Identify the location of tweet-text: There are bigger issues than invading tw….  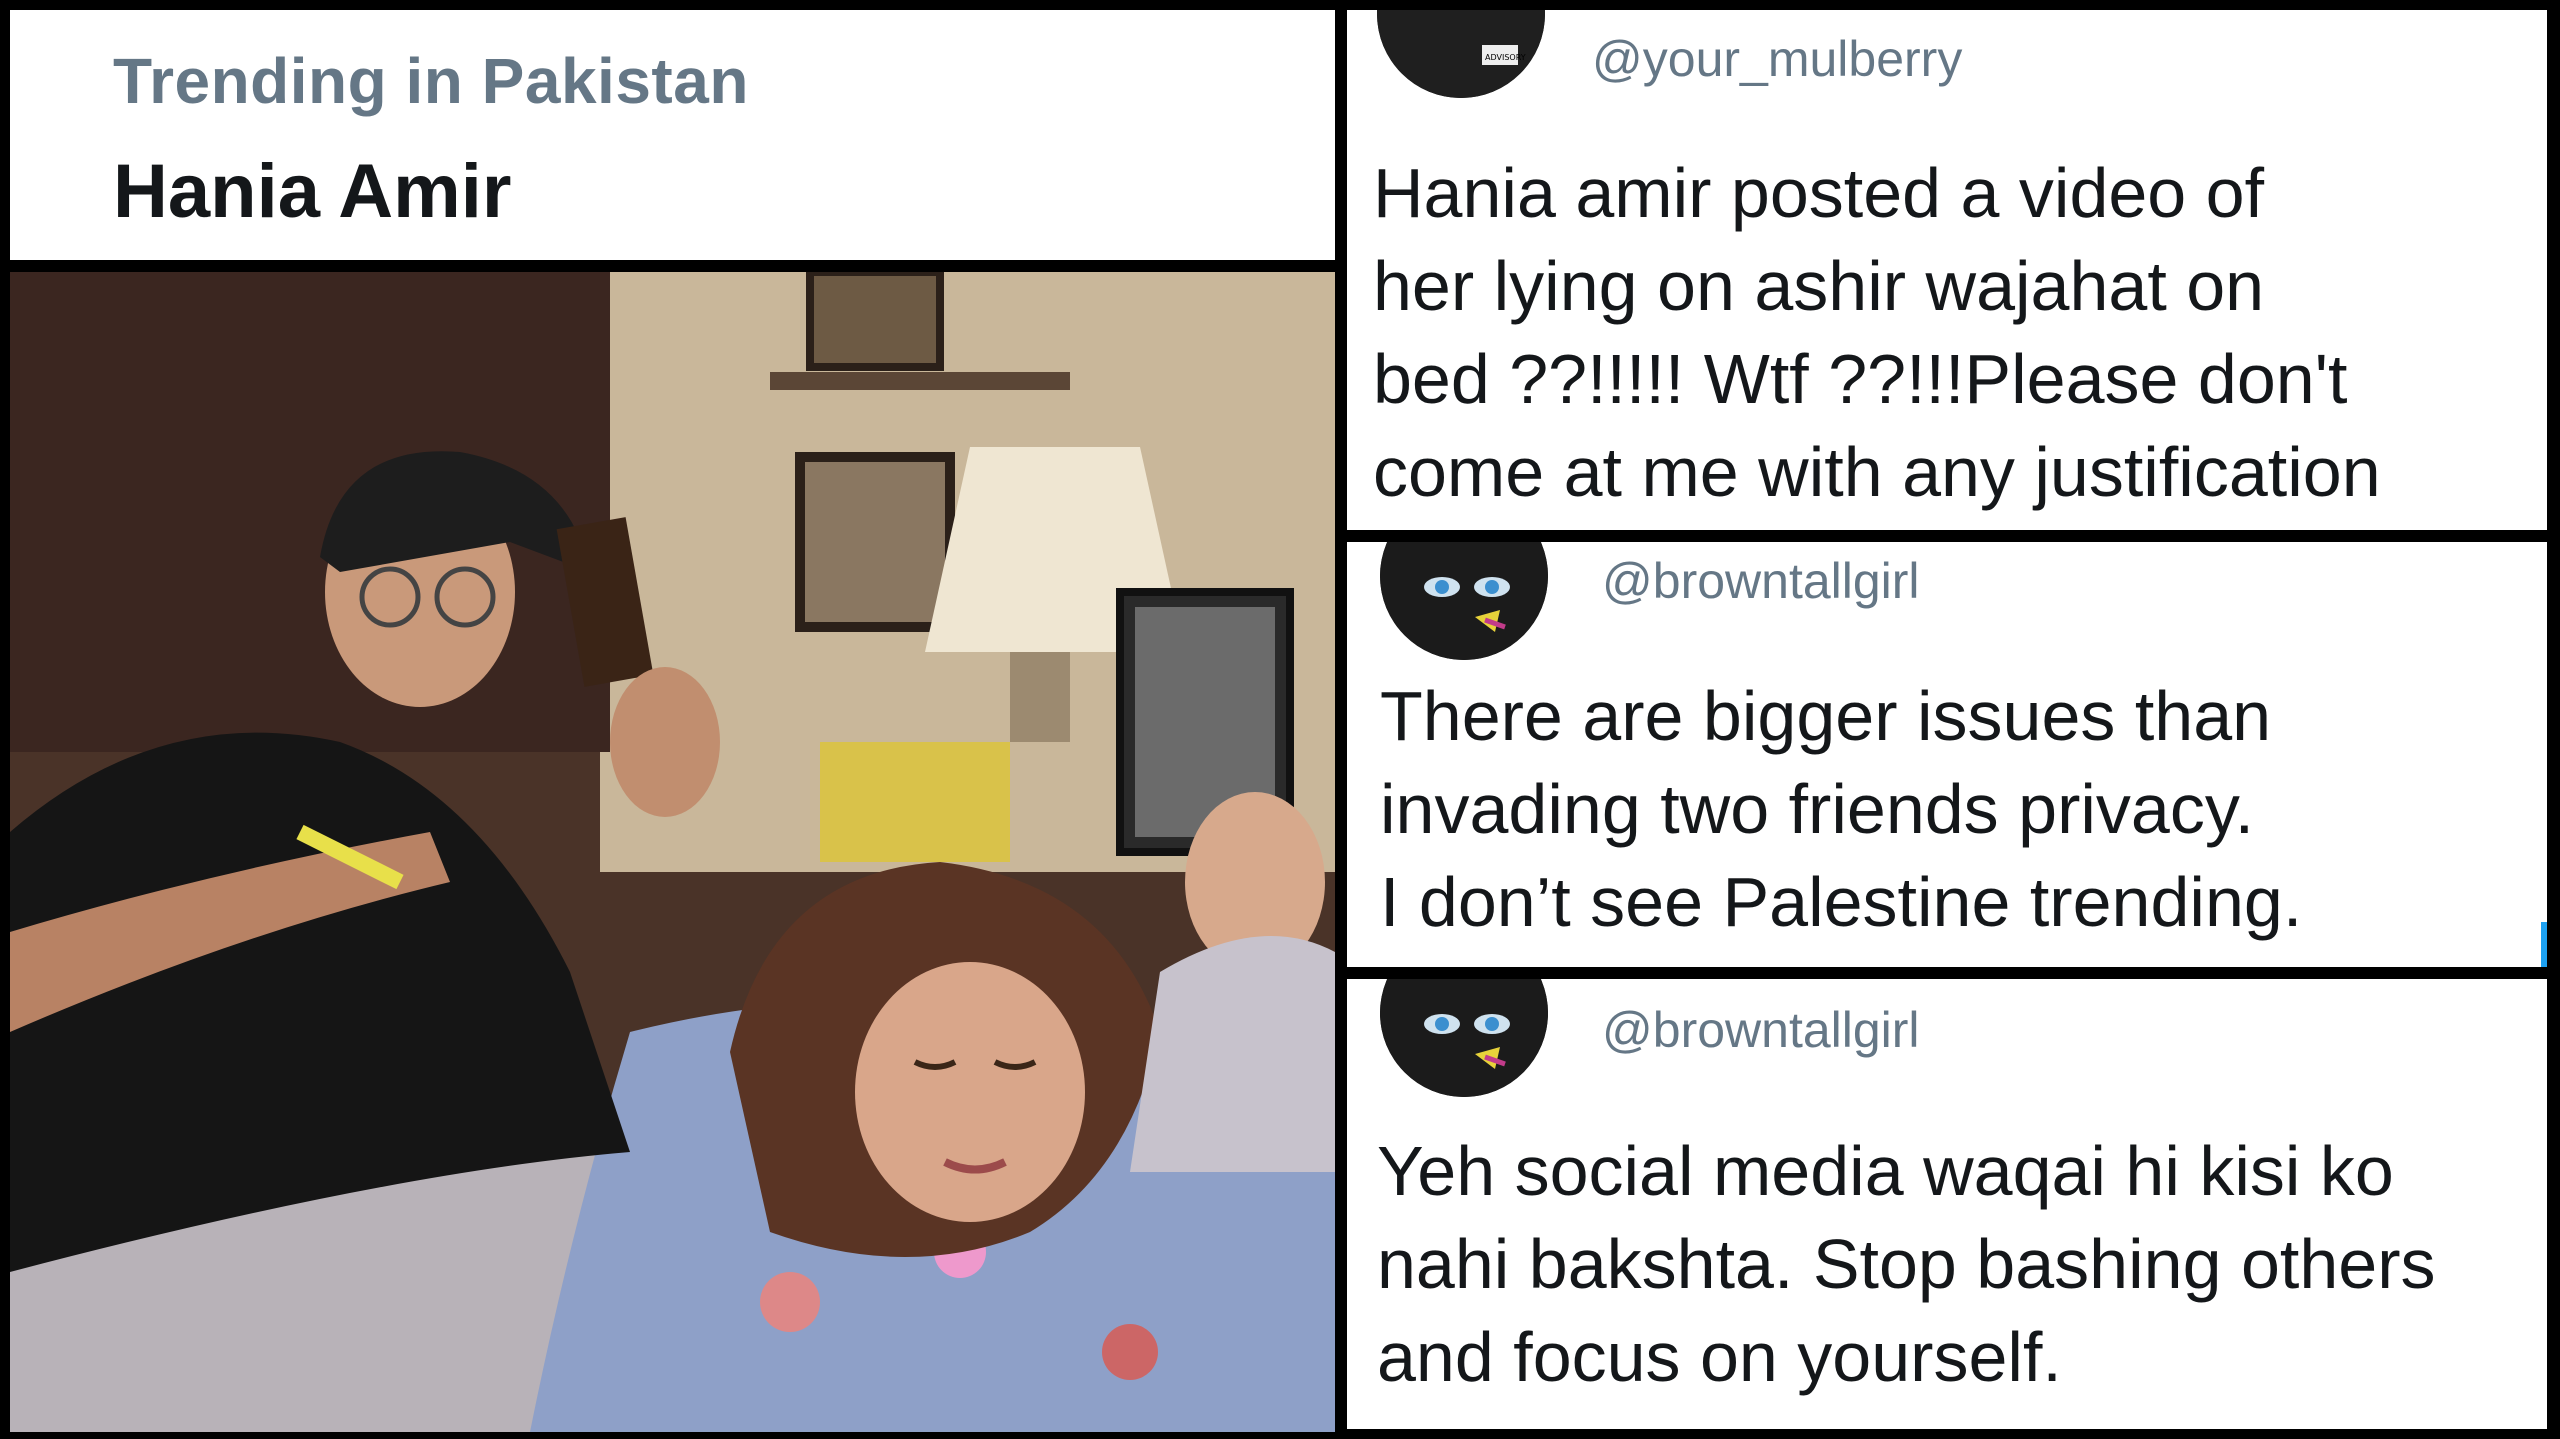
(1841, 809).